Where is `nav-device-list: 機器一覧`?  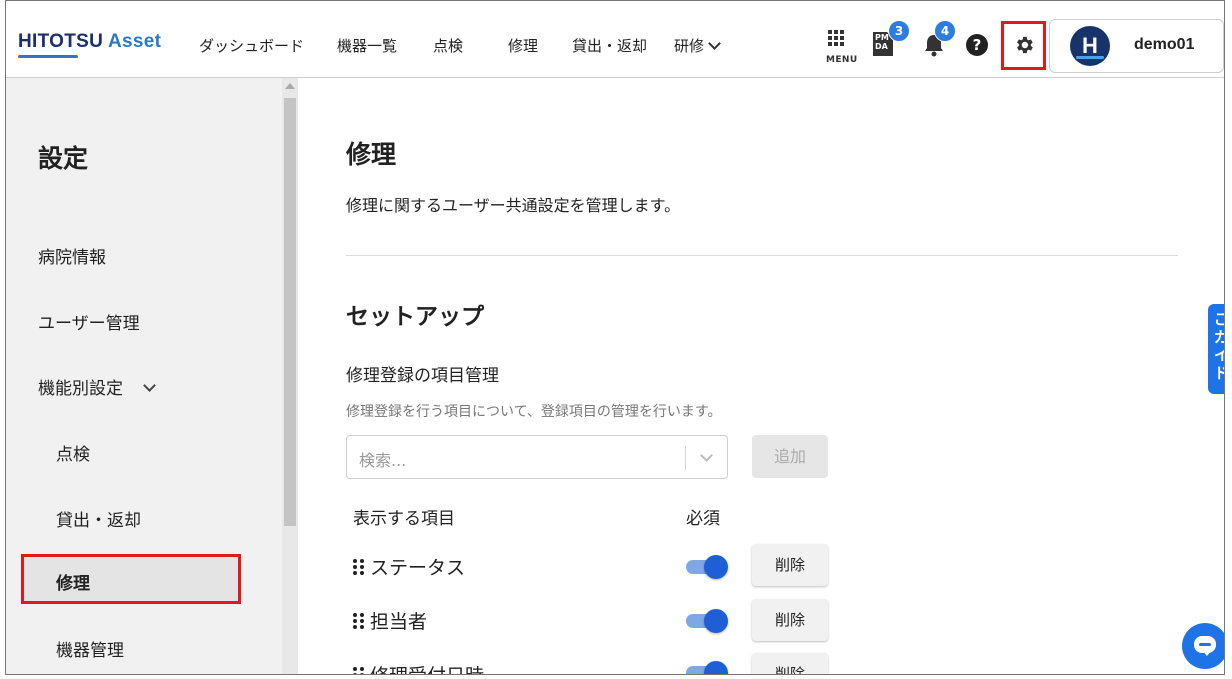
nav-device-list: 機器一覧 is located at coordinates (367, 45).